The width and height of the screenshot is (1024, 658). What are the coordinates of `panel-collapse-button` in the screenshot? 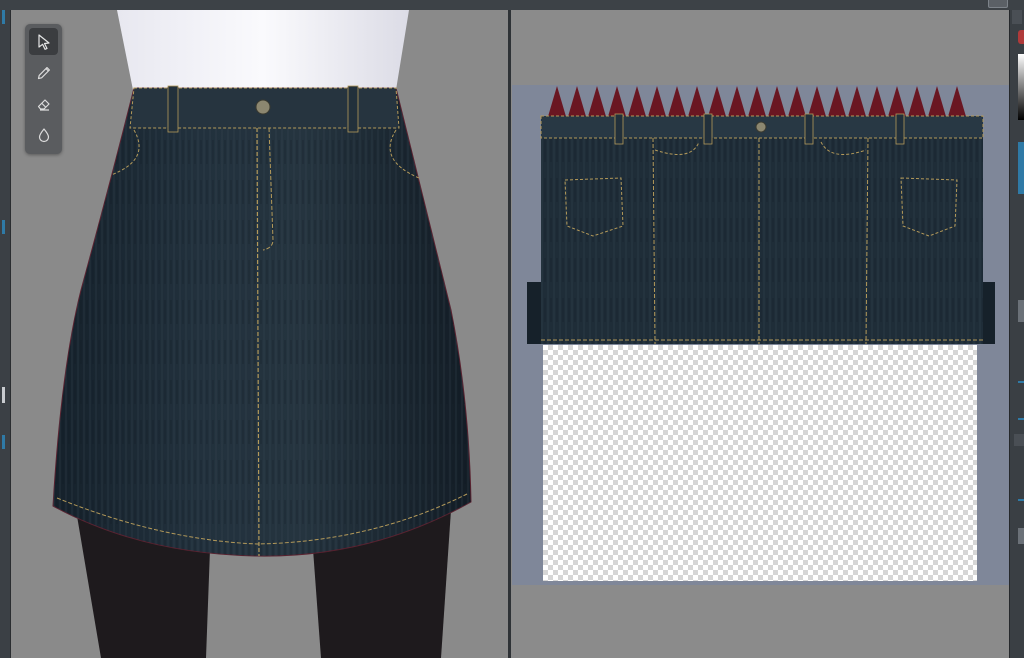 It's located at (998, 4).